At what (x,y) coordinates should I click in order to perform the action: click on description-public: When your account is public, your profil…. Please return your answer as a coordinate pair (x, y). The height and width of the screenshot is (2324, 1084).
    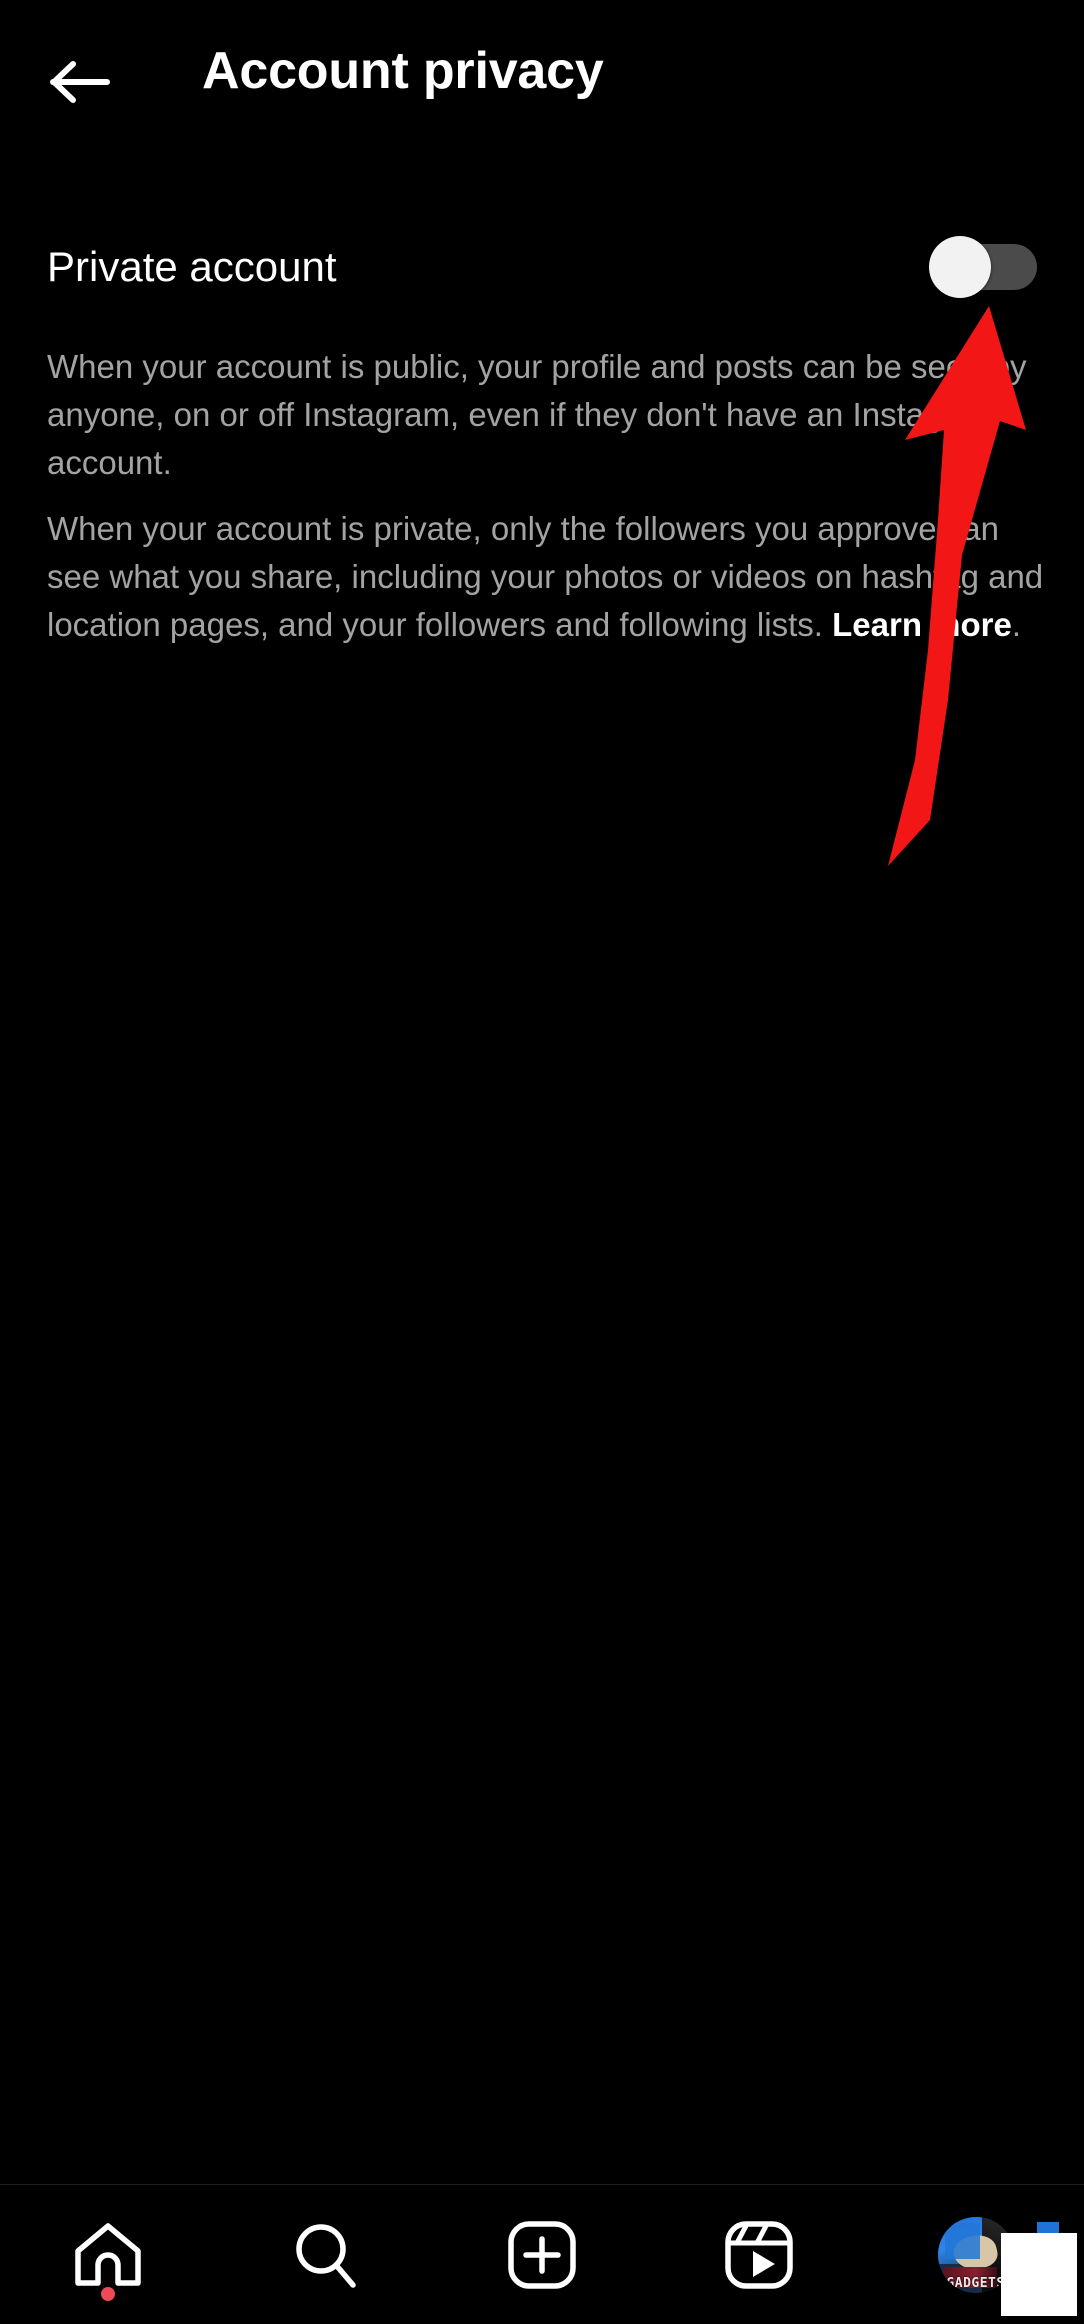
    Looking at the image, I should click on (537, 414).